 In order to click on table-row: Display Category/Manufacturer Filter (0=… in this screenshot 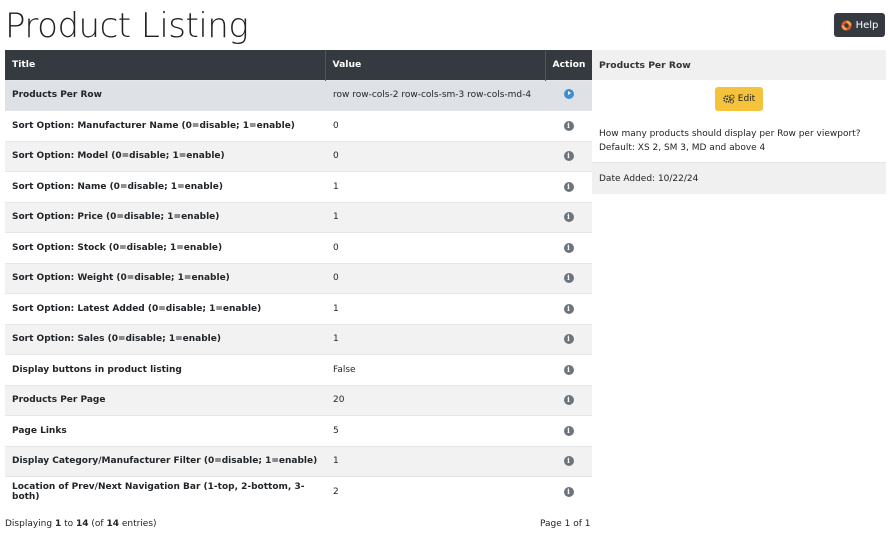, I will do `click(298, 461)`.